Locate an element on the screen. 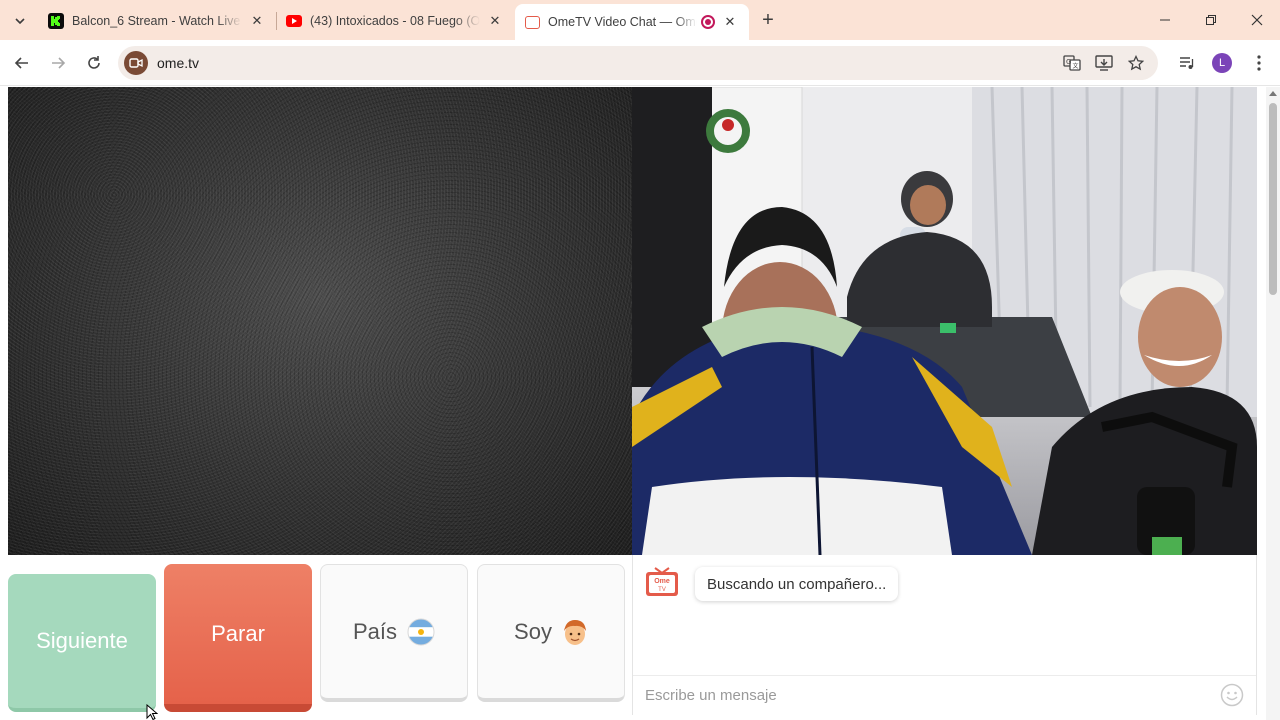  next-label: Siguiente is located at coordinates (82, 640).